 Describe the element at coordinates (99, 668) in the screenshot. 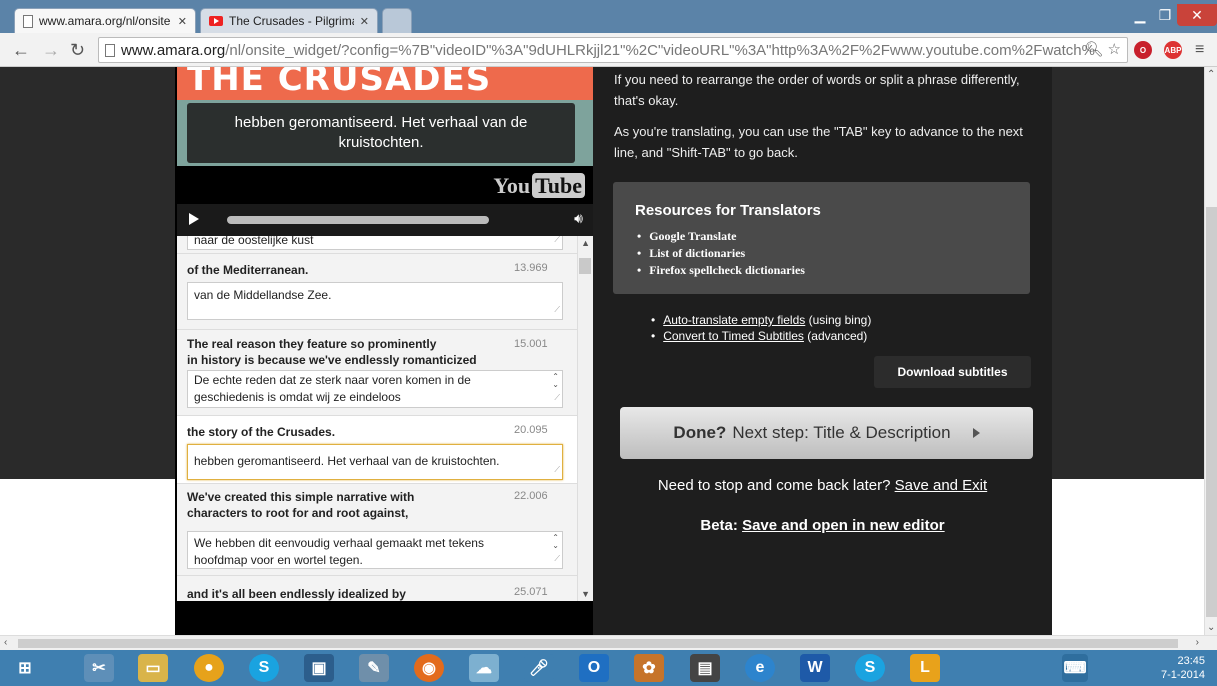

I see `snipping-tool-icon: ✂` at that location.